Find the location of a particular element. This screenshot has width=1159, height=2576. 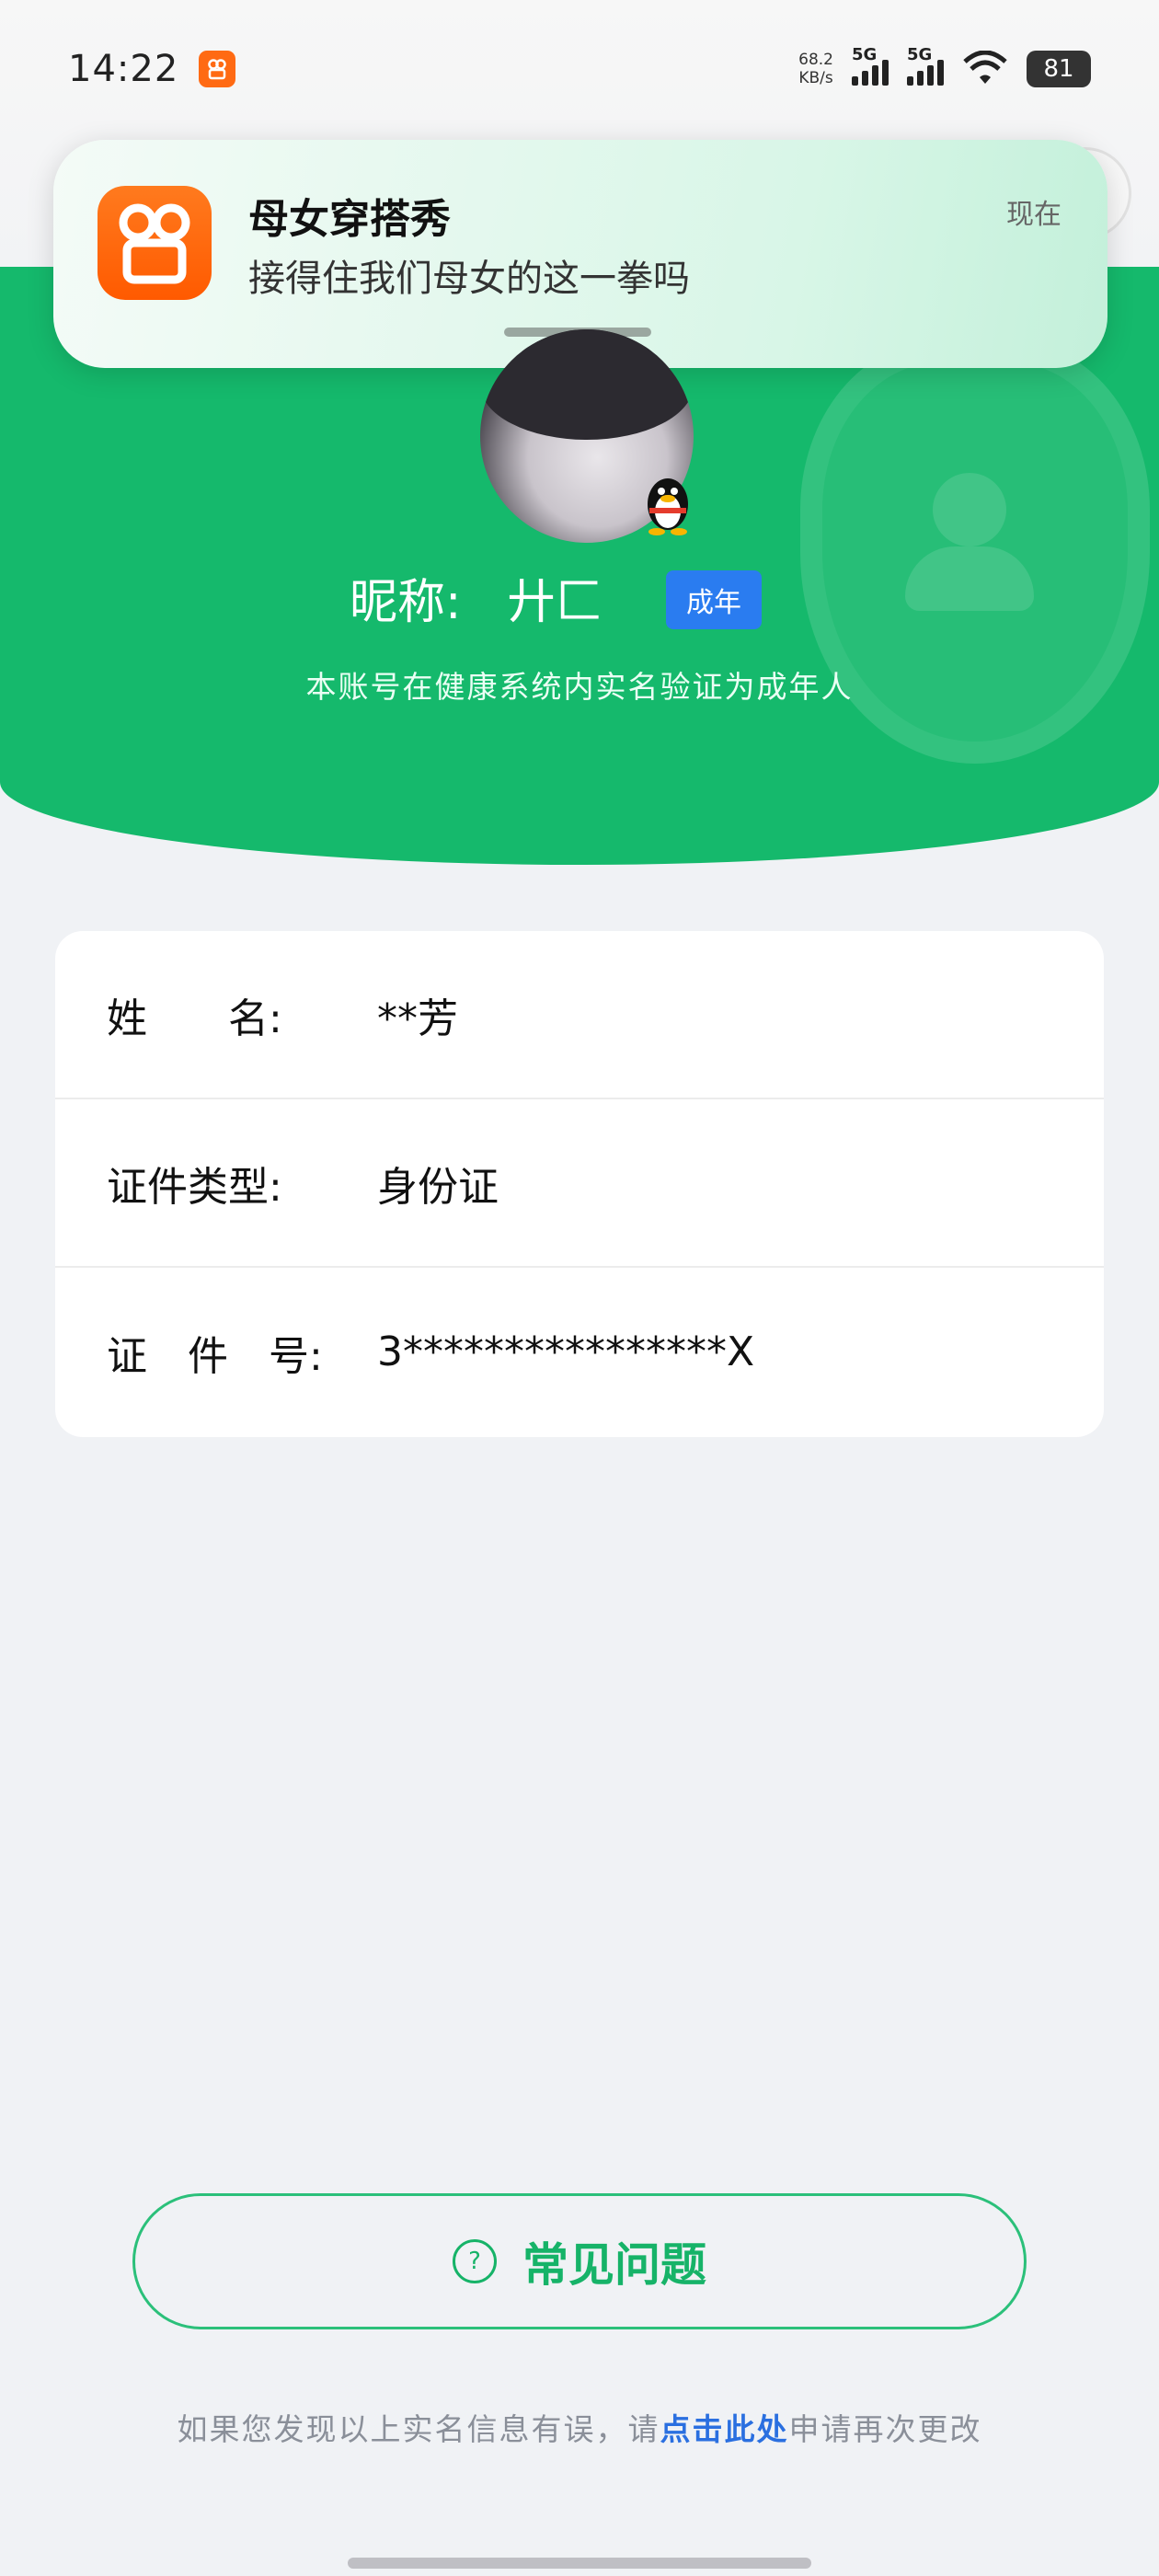

wifi-icon is located at coordinates (985, 67).